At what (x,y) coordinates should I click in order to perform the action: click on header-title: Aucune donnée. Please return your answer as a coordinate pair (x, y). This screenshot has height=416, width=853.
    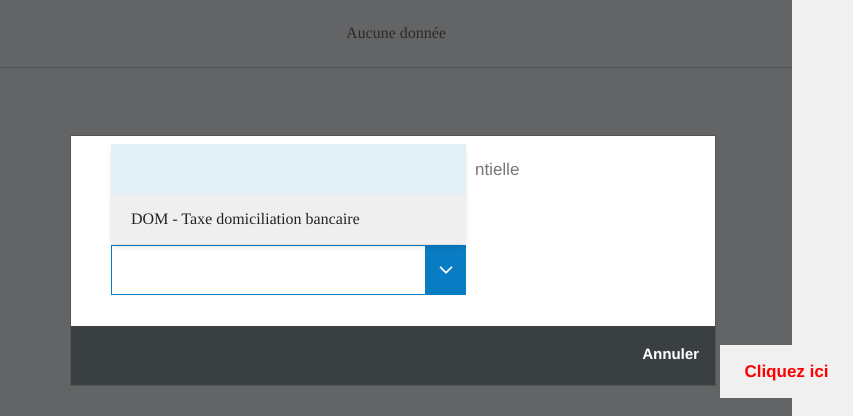
    Looking at the image, I should click on (396, 34).